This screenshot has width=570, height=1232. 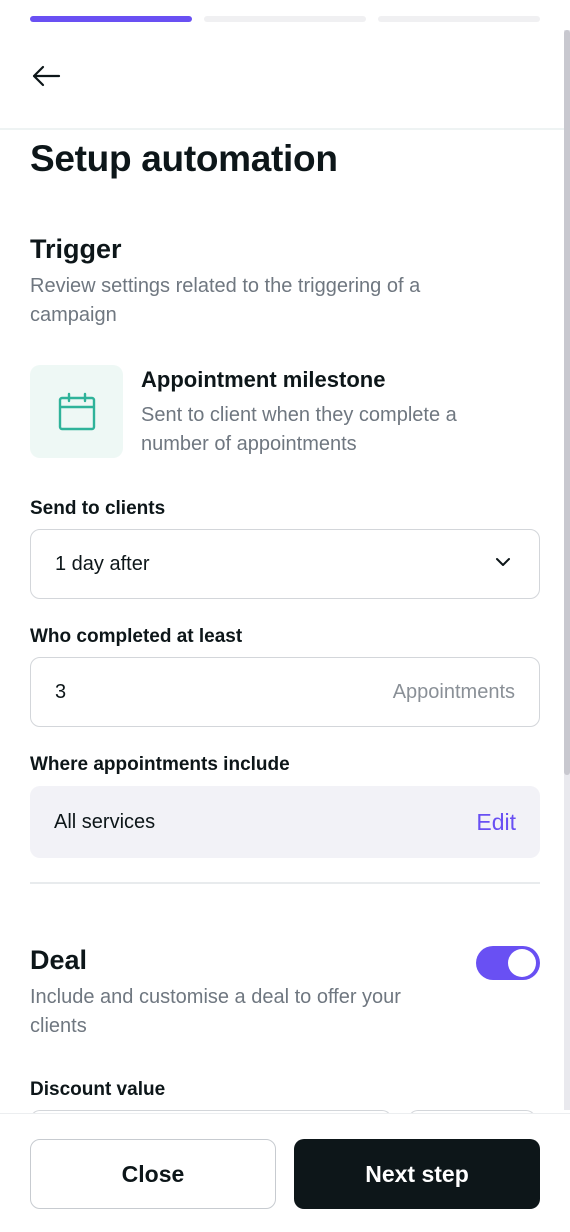 I want to click on scrollbar-thumb, so click(x=567, y=402).